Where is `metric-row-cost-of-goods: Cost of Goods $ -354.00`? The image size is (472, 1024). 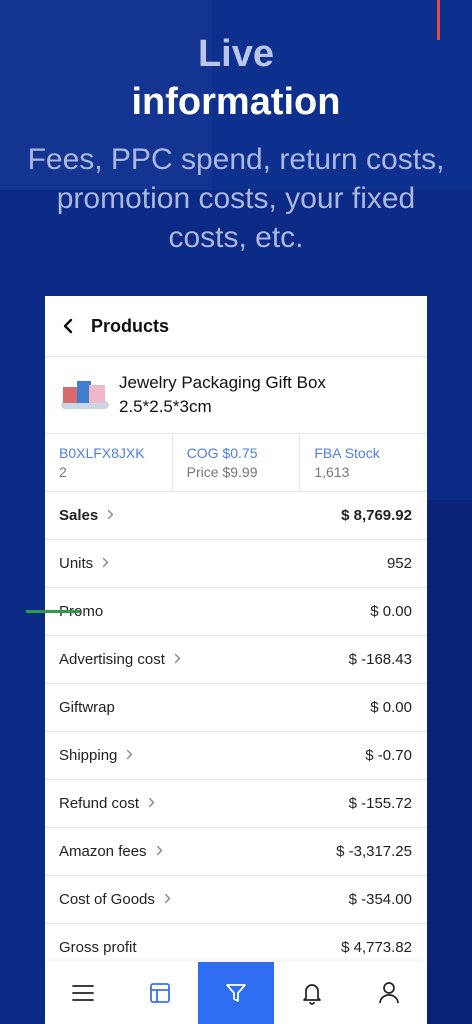
metric-row-cost-of-goods: Cost of Goods $ -354.00 is located at coordinates (236, 900).